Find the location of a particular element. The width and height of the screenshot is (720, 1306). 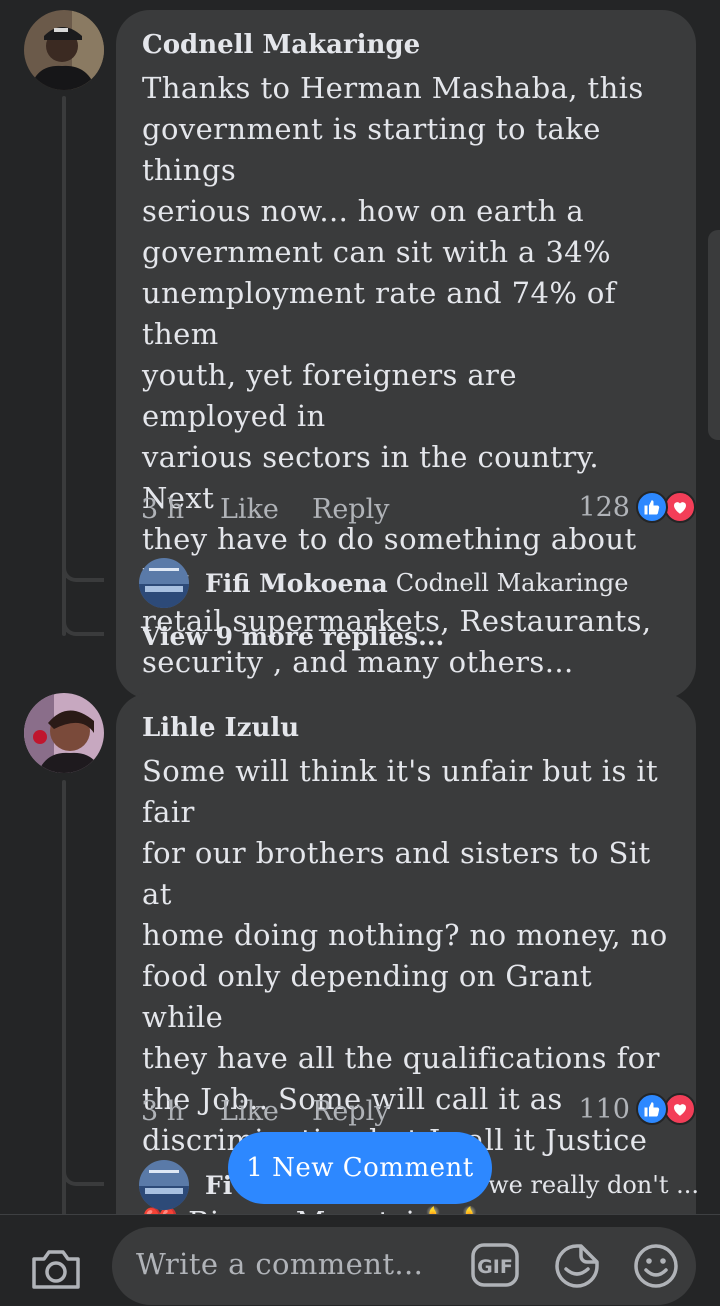

camera-icon is located at coordinates (56, 1271).